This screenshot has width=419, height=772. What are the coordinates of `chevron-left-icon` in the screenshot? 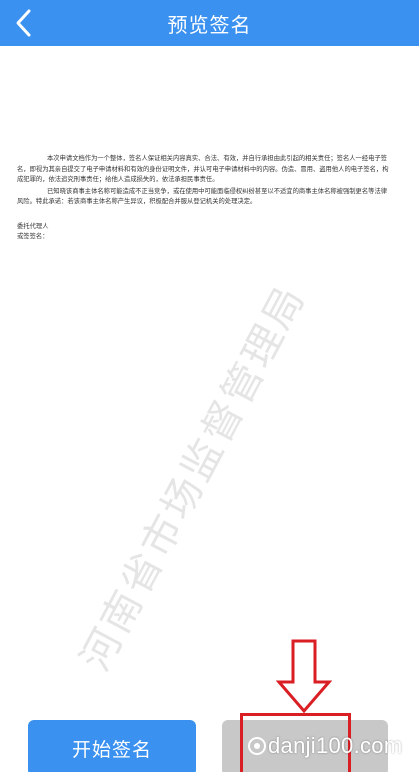 It's located at (23, 23).